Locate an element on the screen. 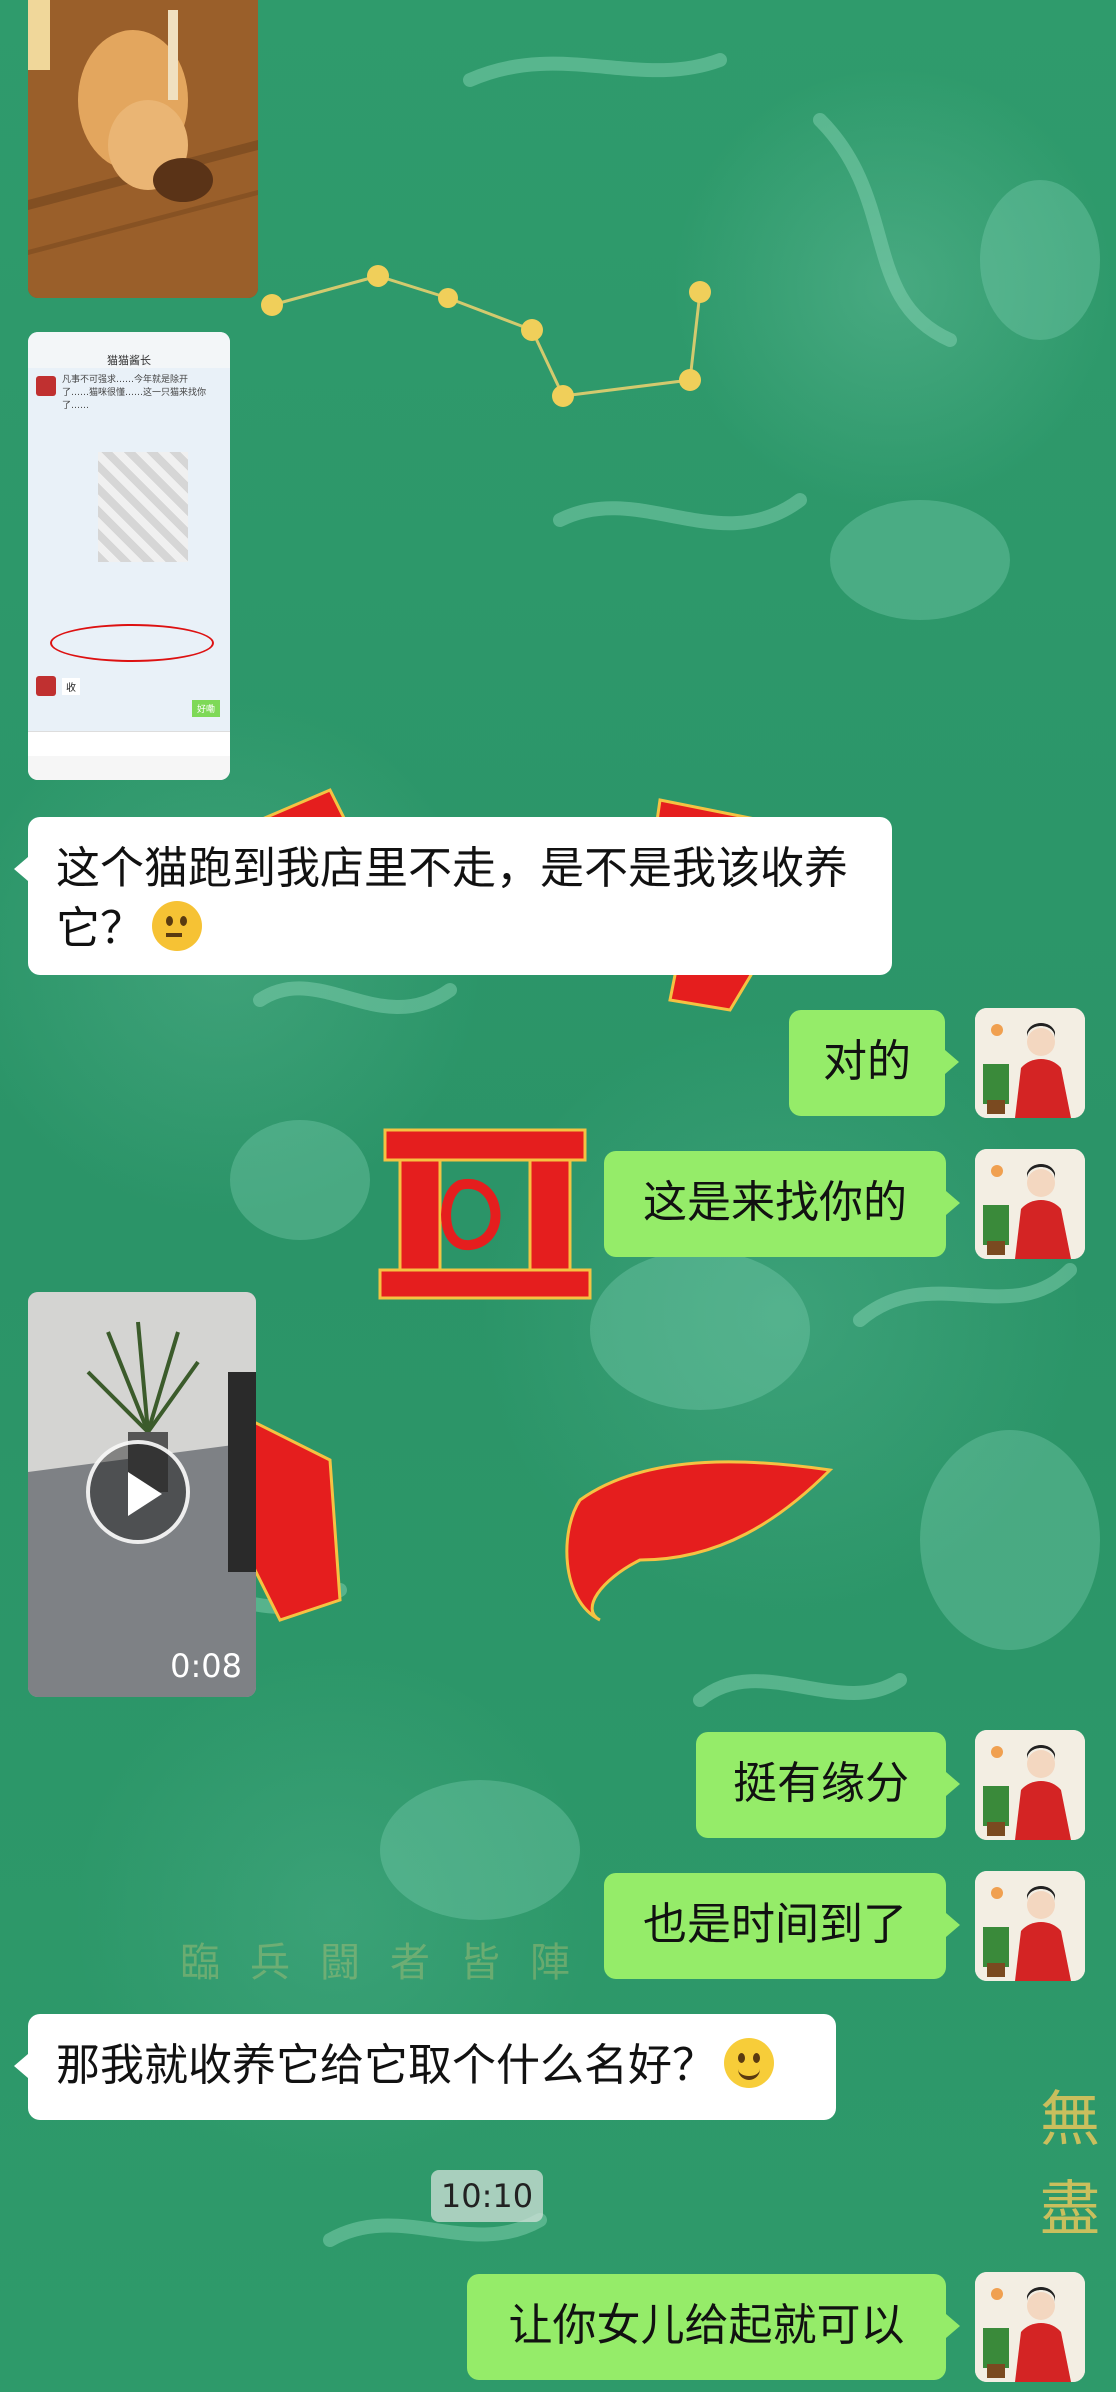 This screenshot has width=1116, height=2392. screenshot-avatar is located at coordinates (46, 386).